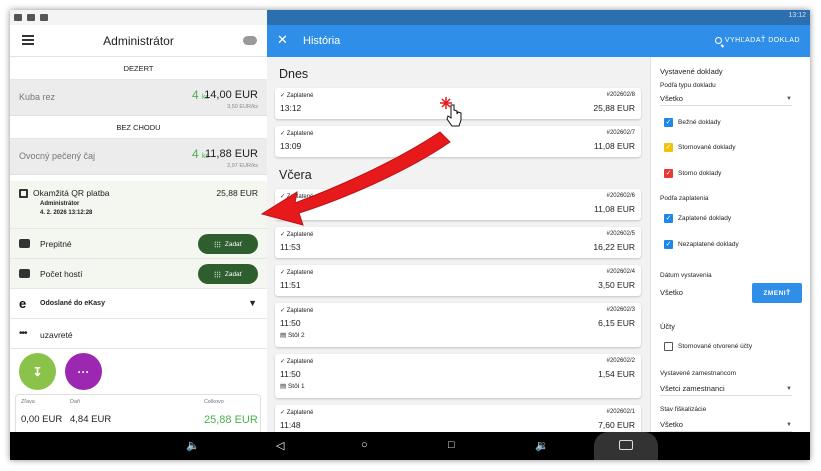 Image resolution: width=821 pixels, height=471 pixels. Describe the element at coordinates (91, 419) in the screenshot. I see `tax-value: 4,84 EUR` at that location.